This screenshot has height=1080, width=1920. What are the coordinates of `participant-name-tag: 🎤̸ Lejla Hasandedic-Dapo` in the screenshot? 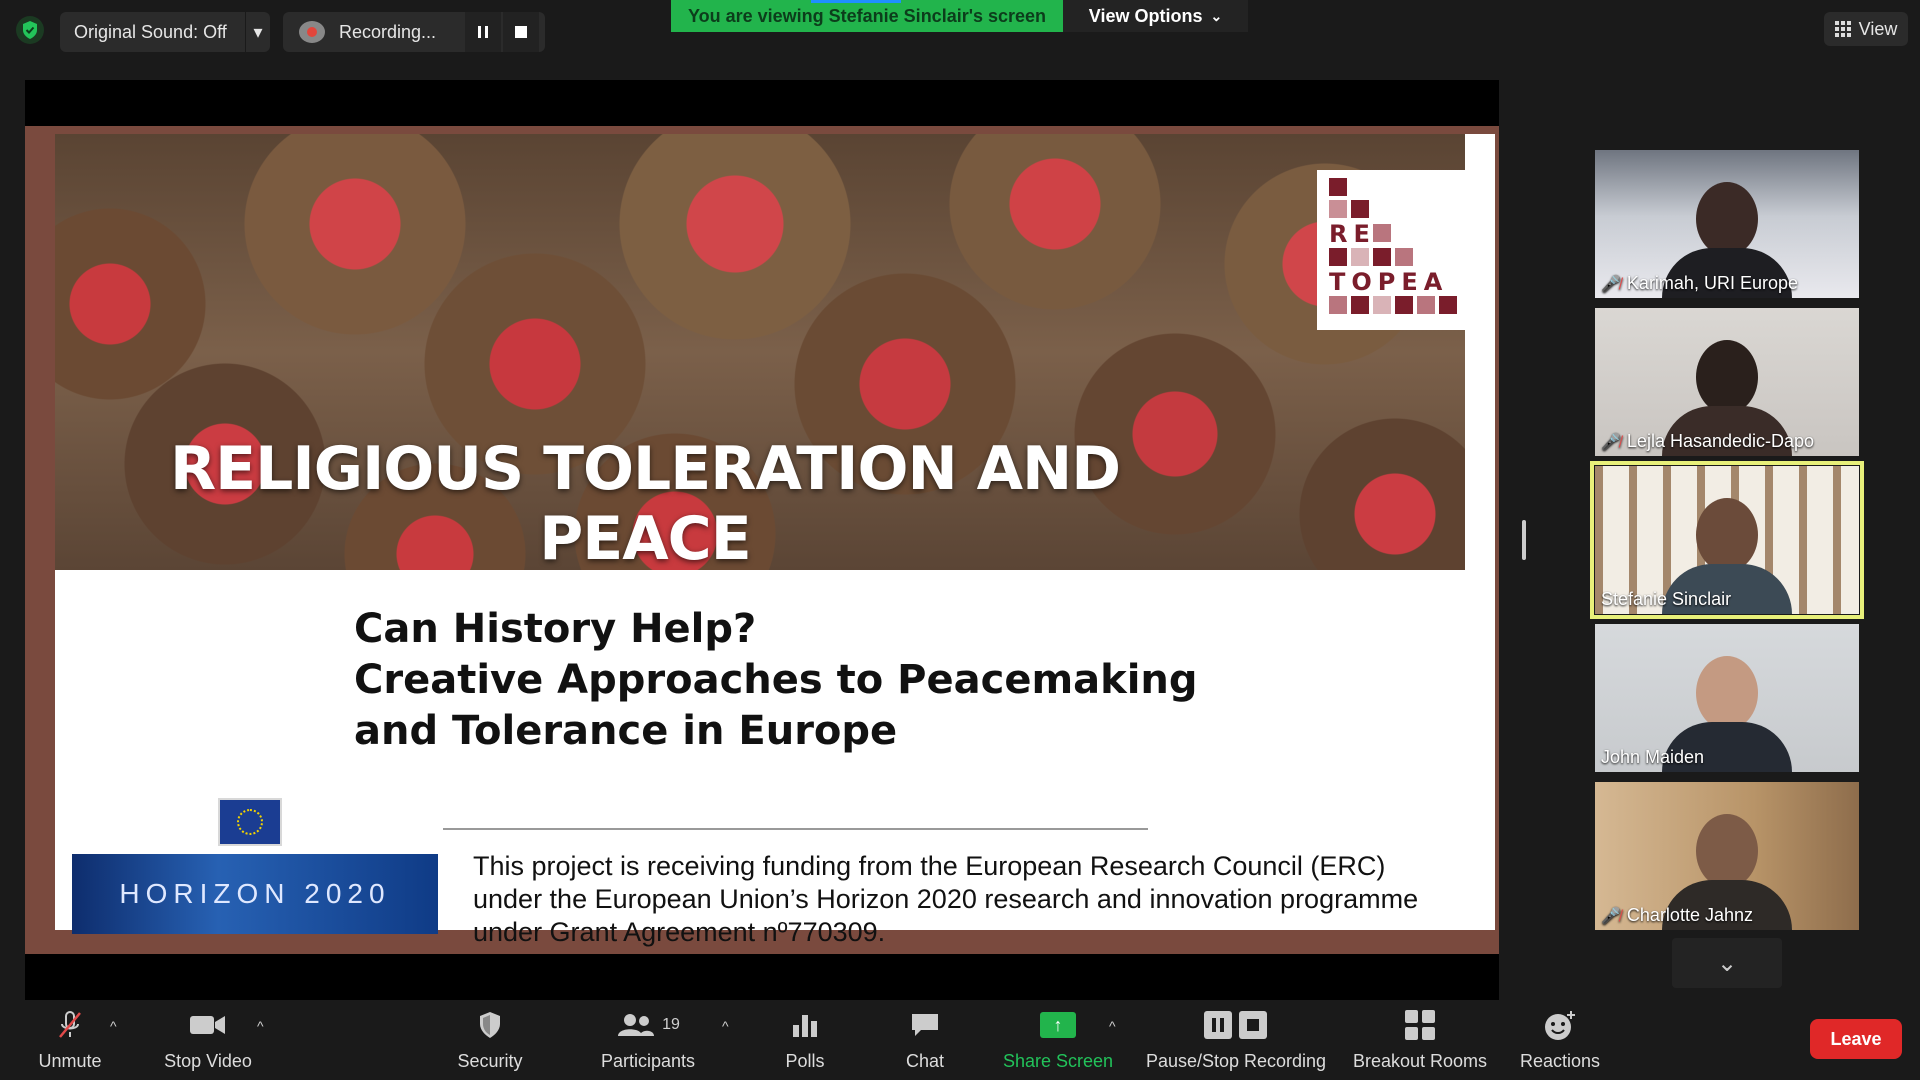 It's located at (1707, 441).